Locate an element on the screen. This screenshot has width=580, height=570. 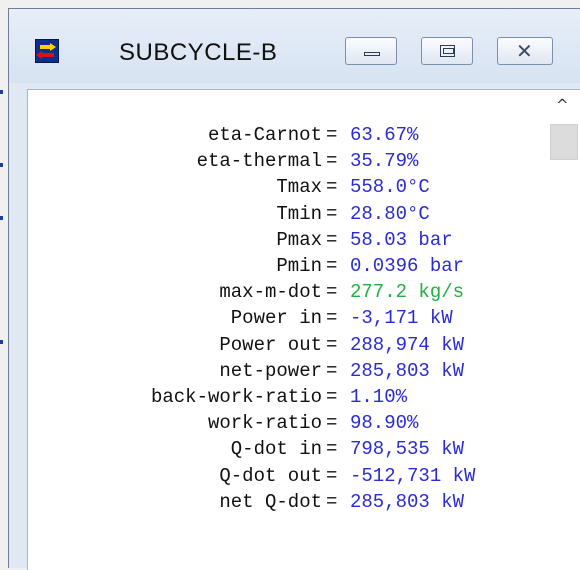
result-row: Tmax = 558.0°C is located at coordinates (298, 187).